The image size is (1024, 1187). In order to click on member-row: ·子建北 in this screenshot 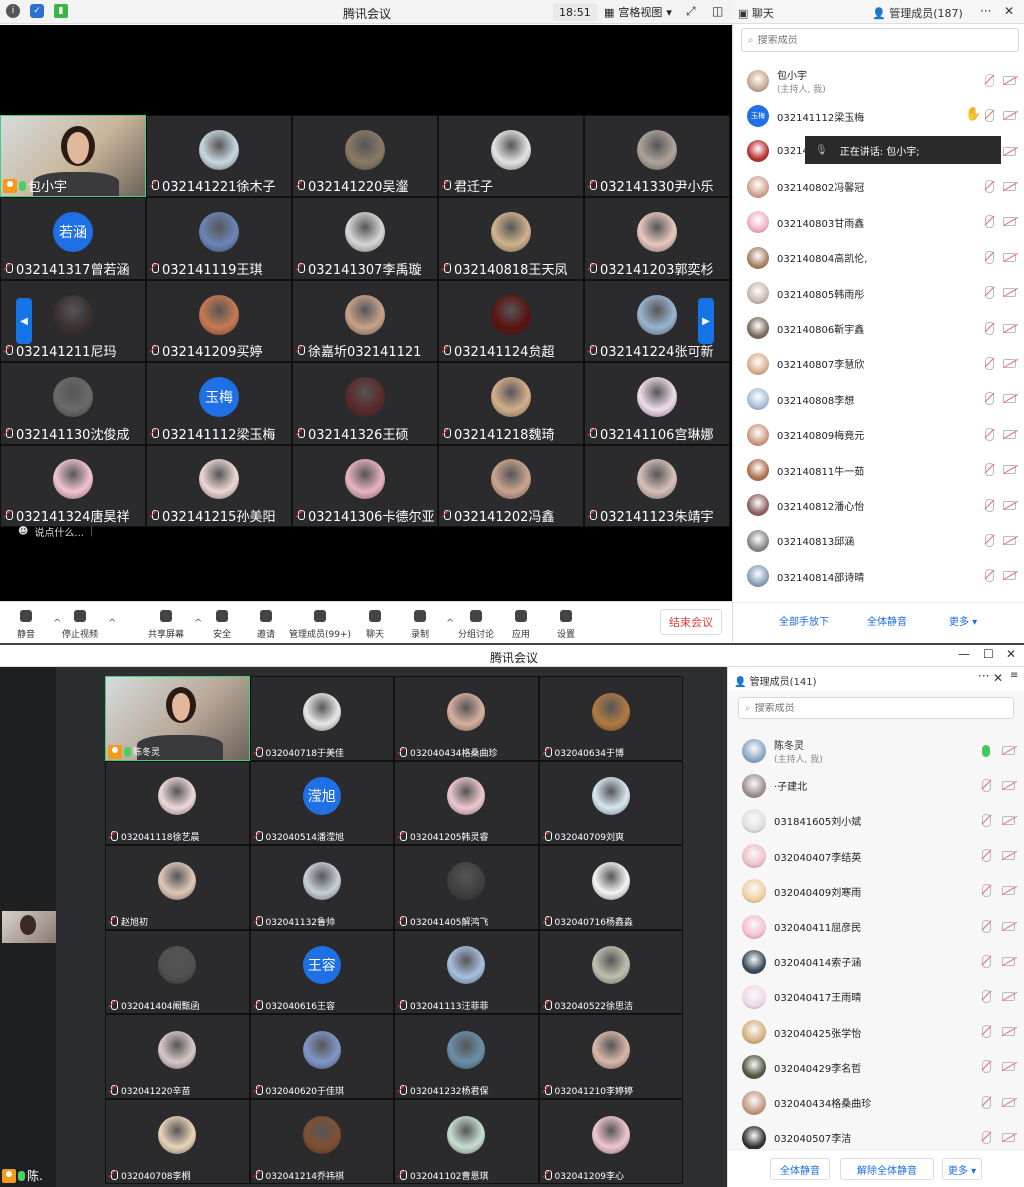, I will do `click(857, 785)`.